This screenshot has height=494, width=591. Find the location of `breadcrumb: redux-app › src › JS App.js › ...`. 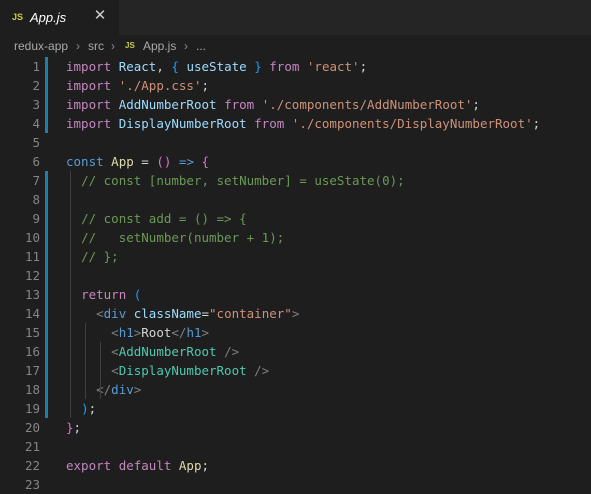

breadcrumb: redux-app › src › JS App.js › ... is located at coordinates (295, 46).